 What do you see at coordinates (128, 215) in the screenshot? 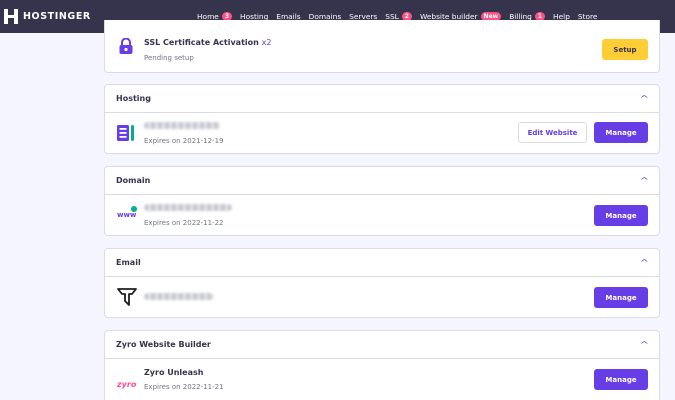
I see `www-globe-icon: www` at bounding box center [128, 215].